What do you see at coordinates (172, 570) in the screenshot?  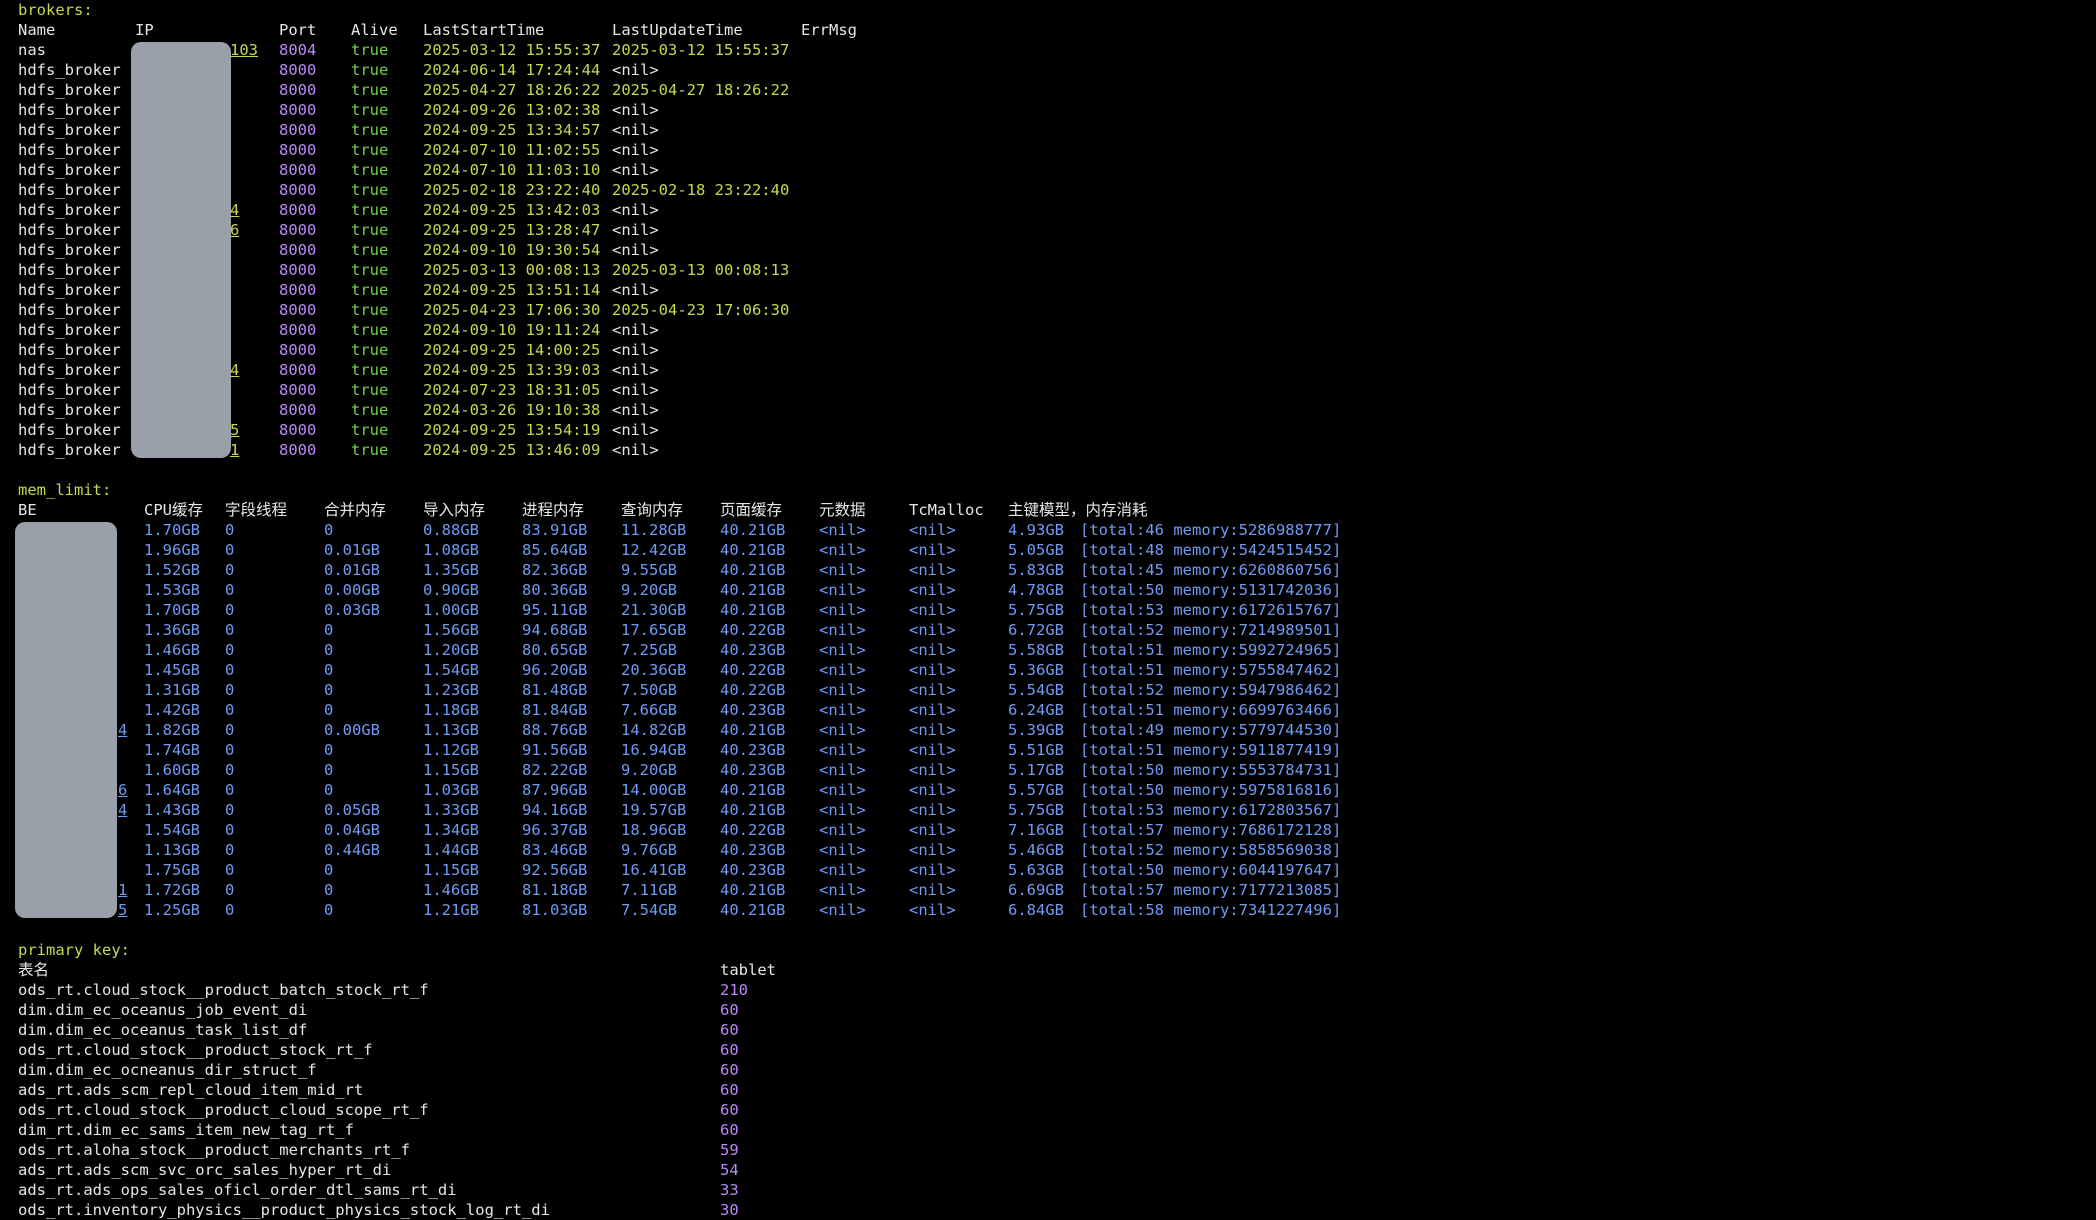 I see `mem-cpu-cache: 1.52GB` at bounding box center [172, 570].